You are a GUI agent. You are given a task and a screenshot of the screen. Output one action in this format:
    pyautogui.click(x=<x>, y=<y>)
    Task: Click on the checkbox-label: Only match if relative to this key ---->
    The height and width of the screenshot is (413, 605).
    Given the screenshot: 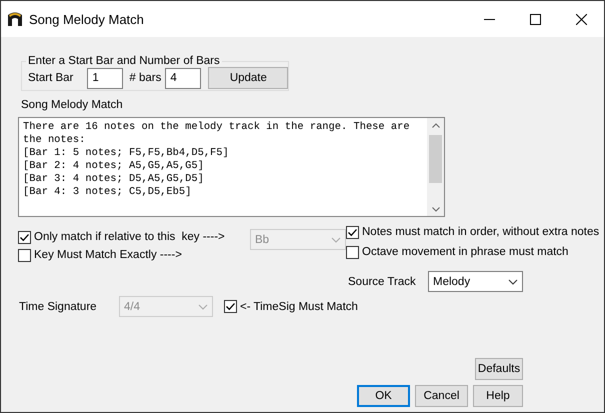 What is the action you would take?
    pyautogui.click(x=129, y=237)
    